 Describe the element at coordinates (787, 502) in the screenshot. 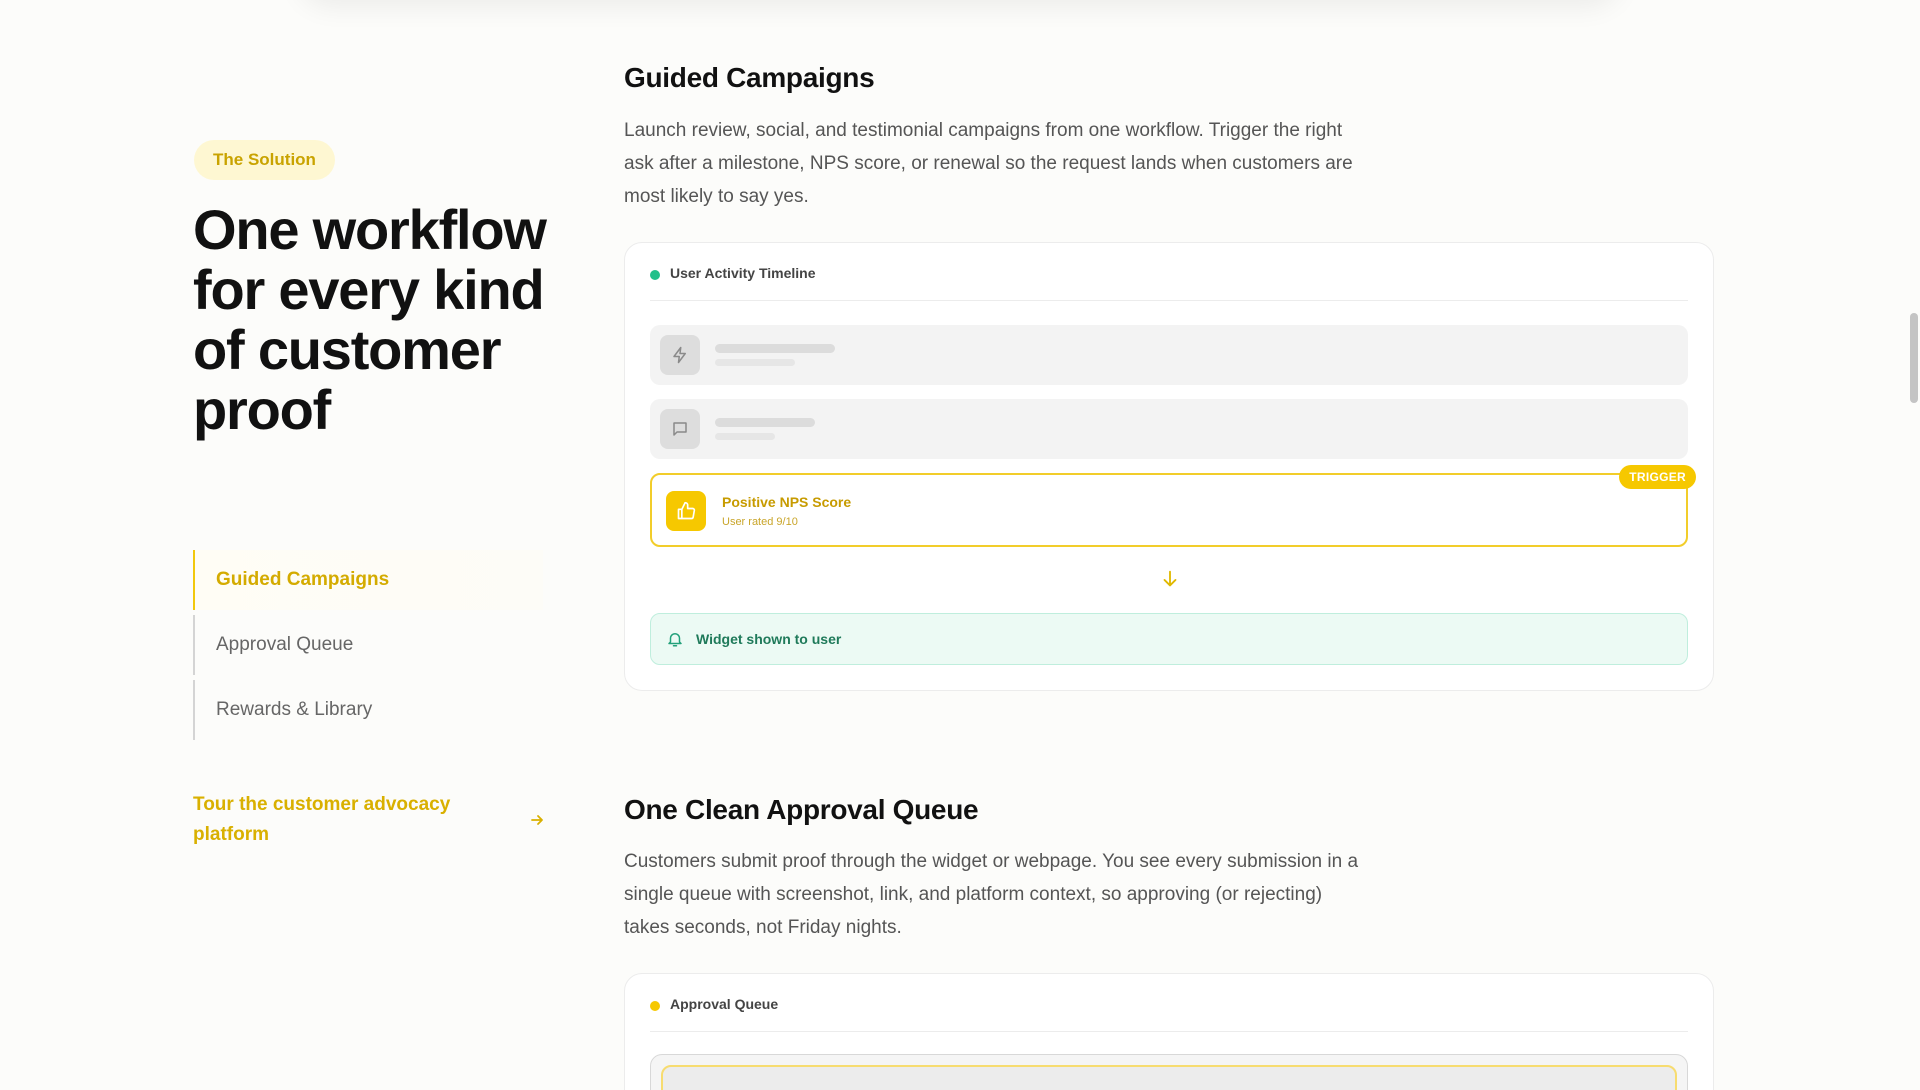

I see `trigger-title: Positive NPS Score` at that location.